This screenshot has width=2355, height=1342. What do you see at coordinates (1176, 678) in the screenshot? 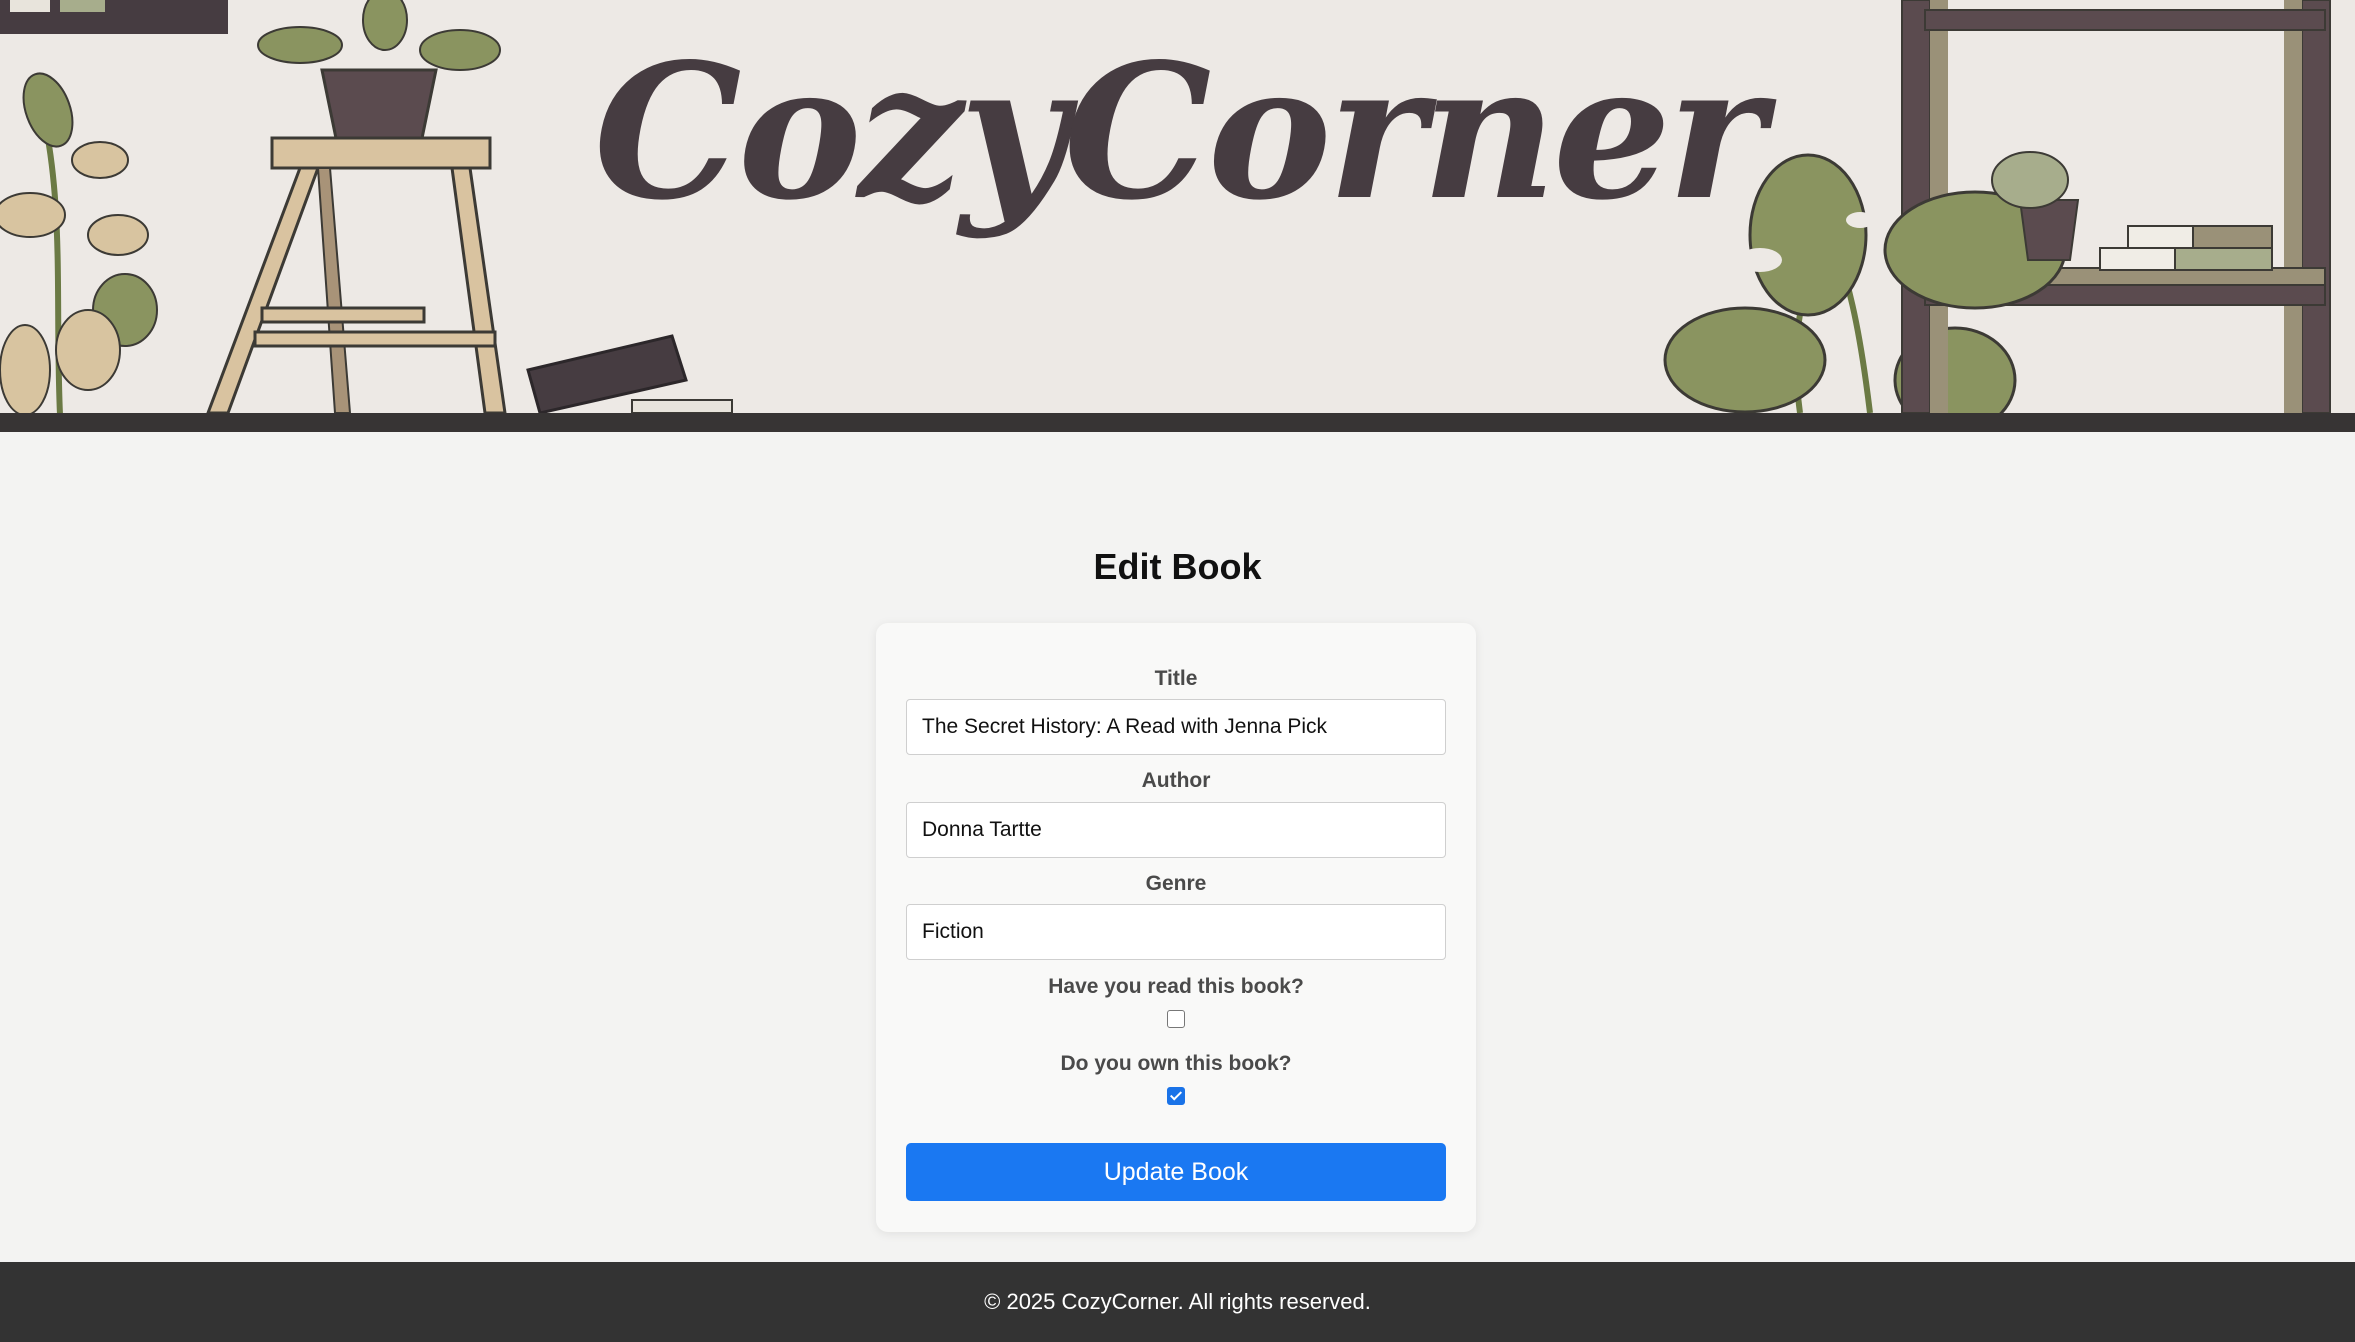
I see `title-label: Title` at bounding box center [1176, 678].